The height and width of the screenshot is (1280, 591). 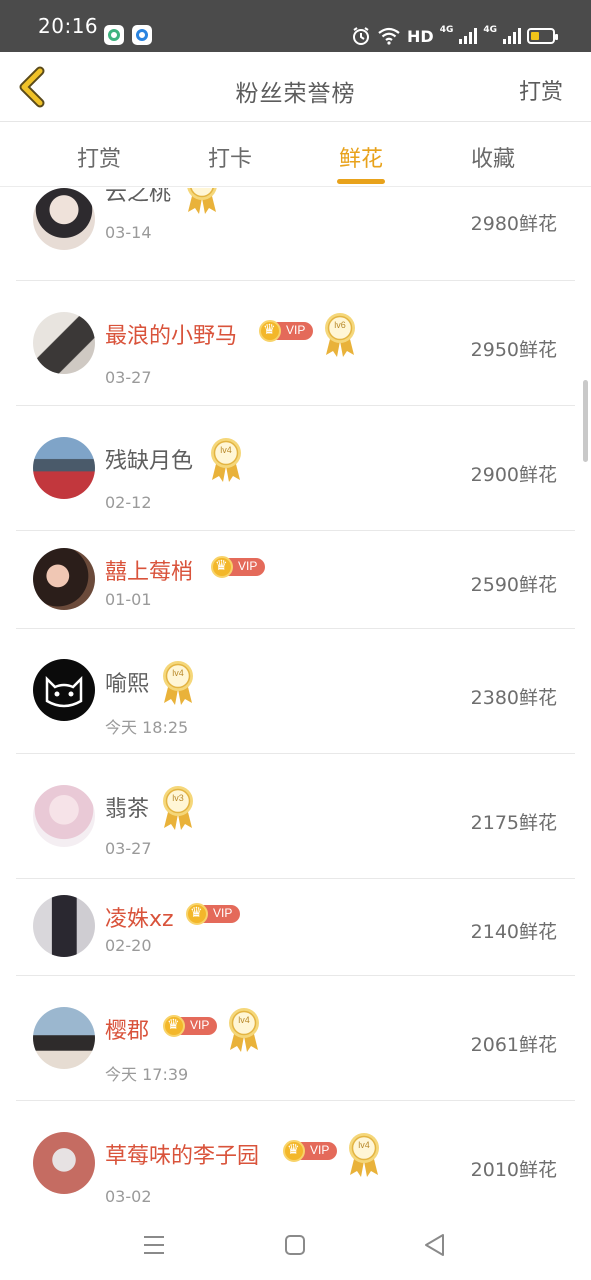 What do you see at coordinates (182, 1154) in the screenshot?
I see `user-name: 草莓味的李子园` at bounding box center [182, 1154].